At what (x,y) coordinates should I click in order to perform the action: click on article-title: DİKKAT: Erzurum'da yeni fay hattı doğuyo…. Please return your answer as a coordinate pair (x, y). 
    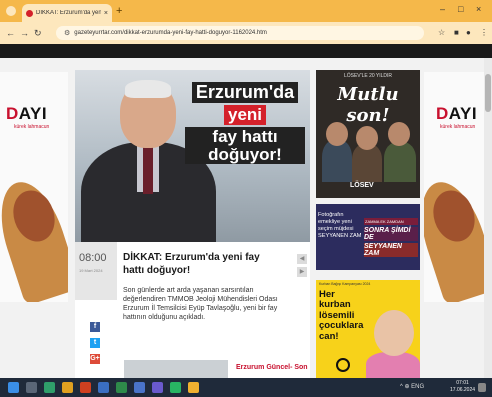
    Looking at the image, I should click on (203, 264).